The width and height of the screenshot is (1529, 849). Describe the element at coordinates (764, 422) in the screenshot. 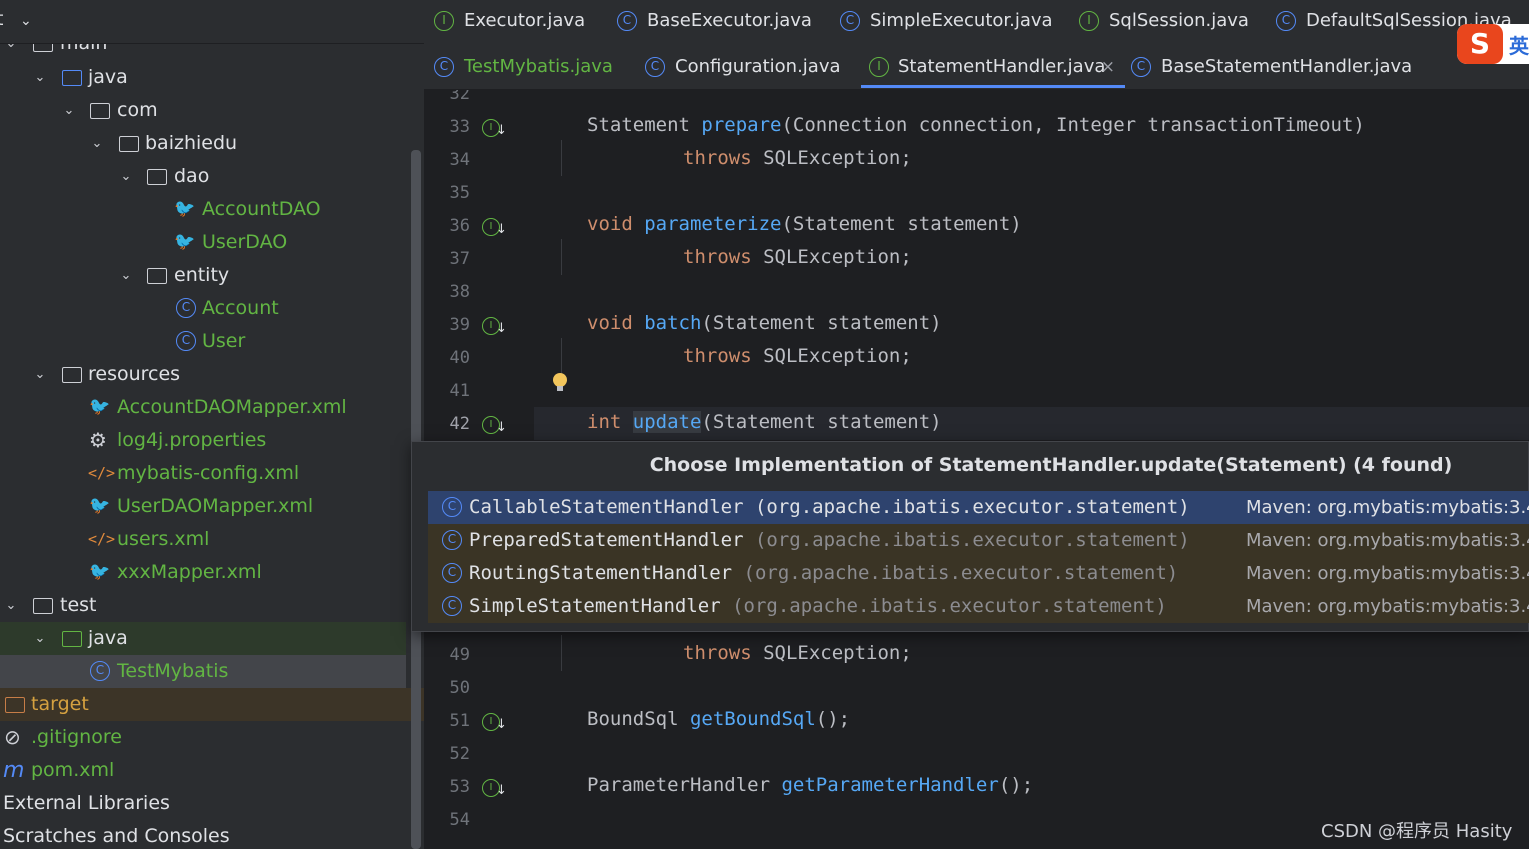

I see `code-line-42: int update(Statement statement)` at that location.